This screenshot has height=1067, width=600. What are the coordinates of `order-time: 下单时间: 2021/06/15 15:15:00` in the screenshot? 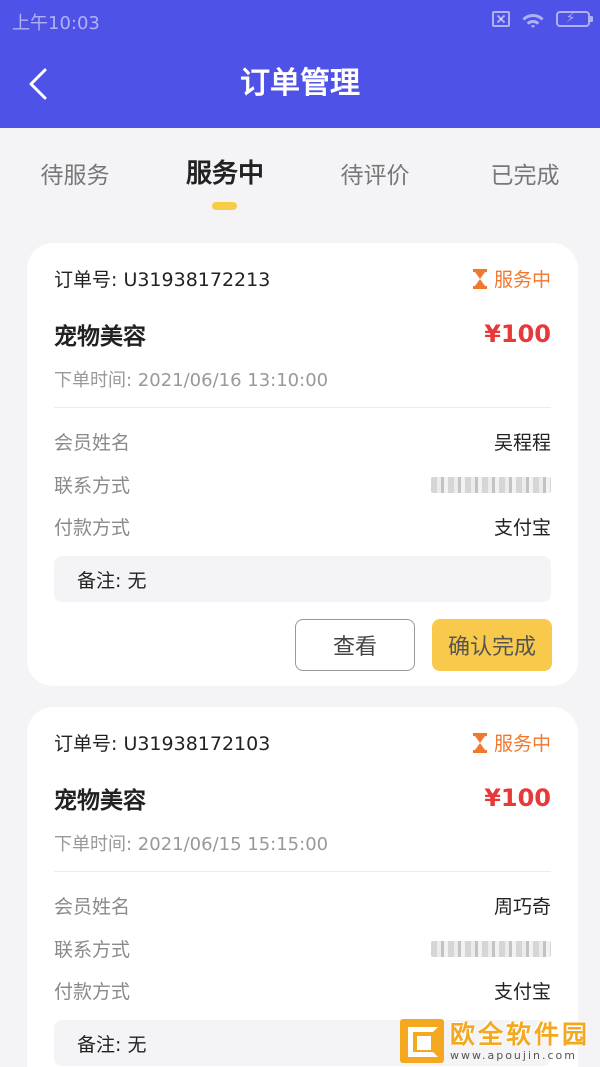 It's located at (191, 844).